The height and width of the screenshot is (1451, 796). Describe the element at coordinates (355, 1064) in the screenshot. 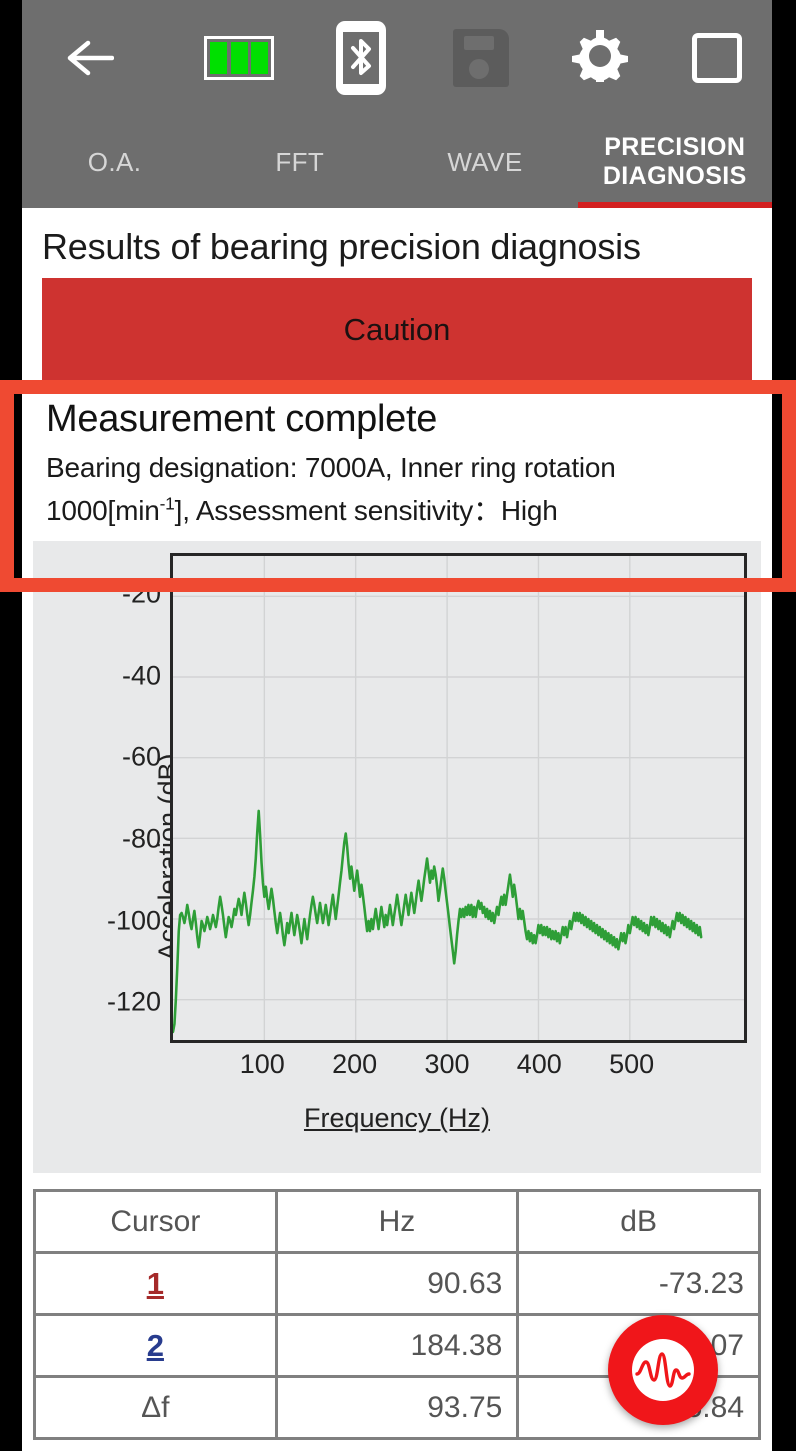

I see `x-tick-label: 200` at that location.